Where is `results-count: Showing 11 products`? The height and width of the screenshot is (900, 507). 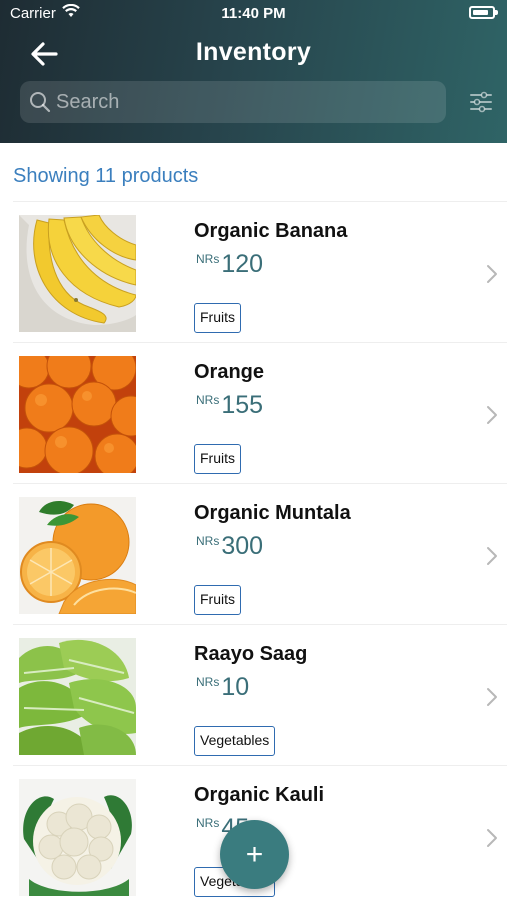 results-count: Showing 11 products is located at coordinates (106, 176).